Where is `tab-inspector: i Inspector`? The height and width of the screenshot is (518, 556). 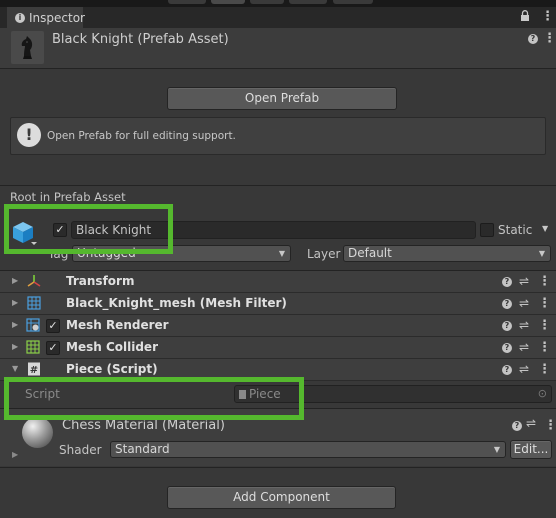
tab-inspector: i Inspector is located at coordinates (46, 17).